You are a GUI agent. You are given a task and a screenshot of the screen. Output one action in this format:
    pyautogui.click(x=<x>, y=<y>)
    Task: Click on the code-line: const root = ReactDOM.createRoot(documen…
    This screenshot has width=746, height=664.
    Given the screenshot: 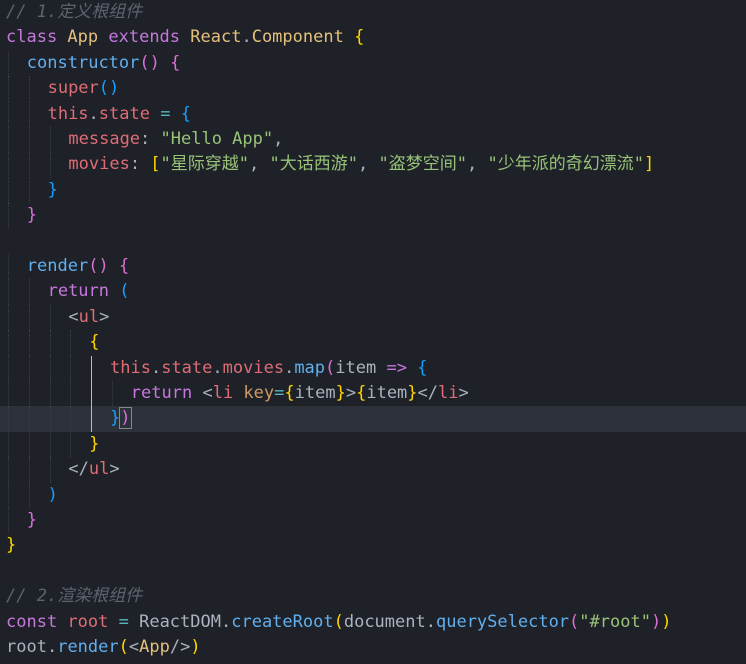 What is the action you would take?
    pyautogui.click(x=373, y=622)
    